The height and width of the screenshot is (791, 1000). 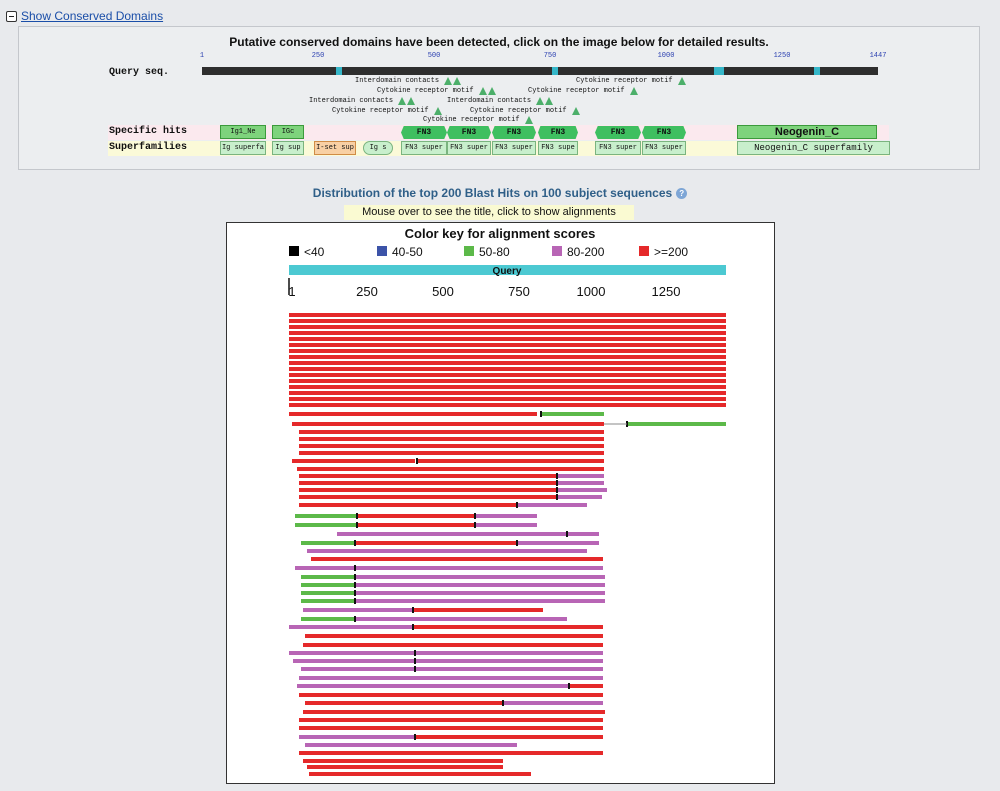 I want to click on superfamily-ig-sup: Ig sup, so click(x=288, y=148).